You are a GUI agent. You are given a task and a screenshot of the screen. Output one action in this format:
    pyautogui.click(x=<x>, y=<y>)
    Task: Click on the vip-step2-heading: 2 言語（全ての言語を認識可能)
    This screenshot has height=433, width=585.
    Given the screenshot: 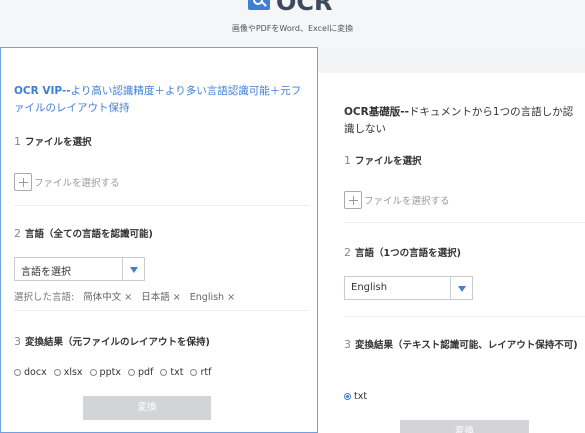 What is the action you would take?
    pyautogui.click(x=83, y=233)
    